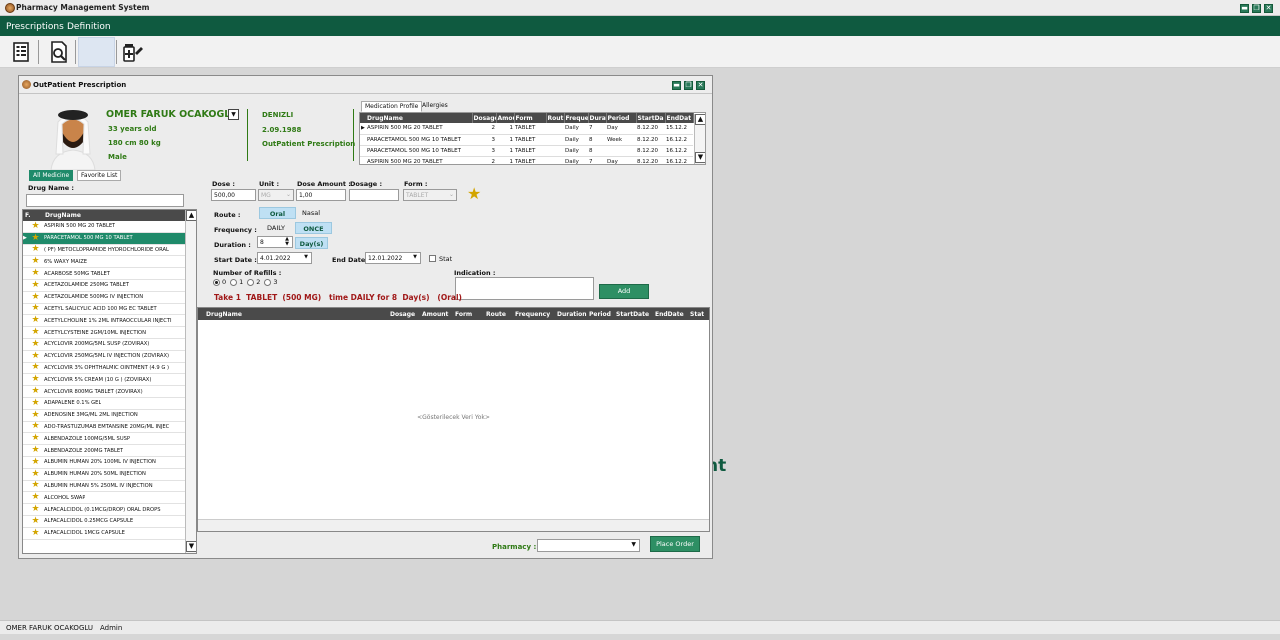 This screenshot has width=1280, height=640. What do you see at coordinates (109, 462) in the screenshot?
I see `list-item: ★ ALBUMIN HUMAN 20% 100ML IV INJECTION` at bounding box center [109, 462].